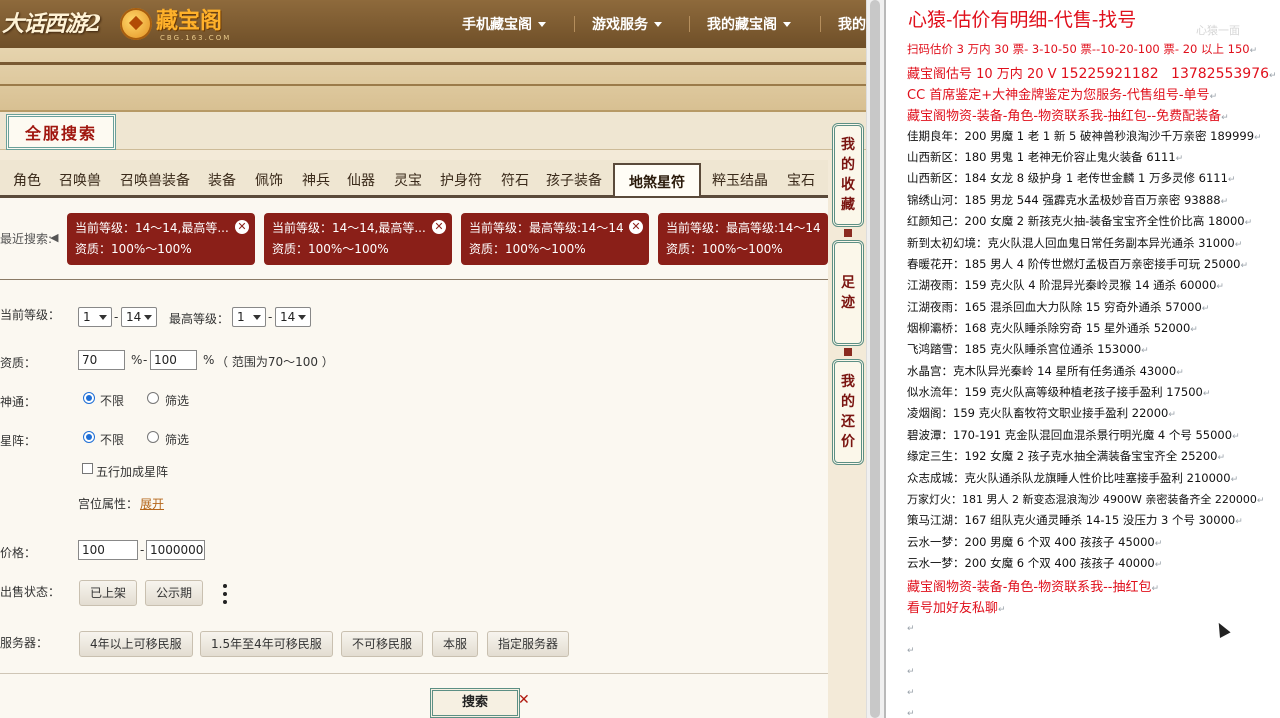  Describe the element at coordinates (50, 24) in the screenshot. I see `game-logo: 大话西游2` at that location.